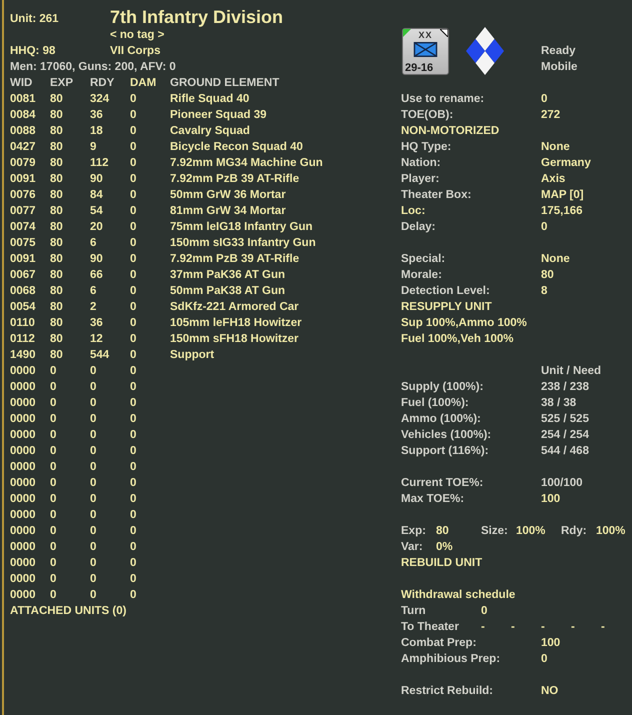 The image size is (632, 715). Describe the element at coordinates (562, 211) in the screenshot. I see `field-value: 175,166` at that location.